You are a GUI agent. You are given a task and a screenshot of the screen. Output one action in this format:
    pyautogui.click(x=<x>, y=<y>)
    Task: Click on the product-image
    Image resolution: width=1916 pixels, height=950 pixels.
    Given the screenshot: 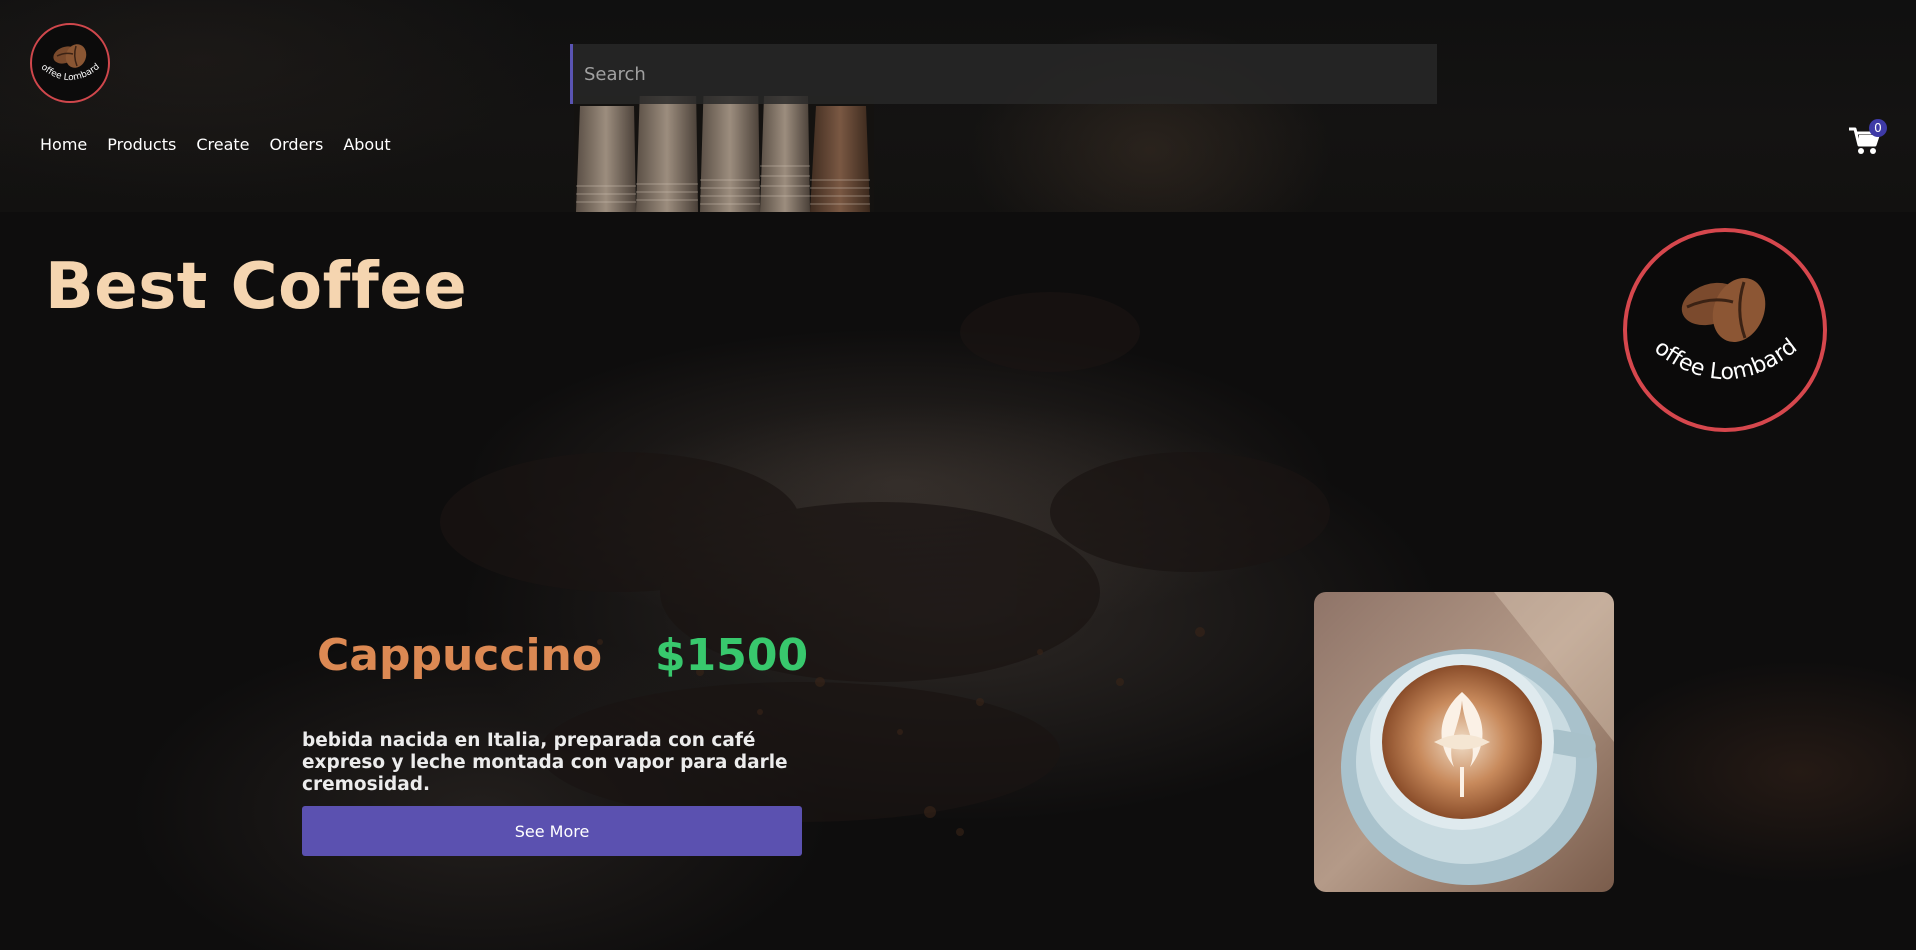 What is the action you would take?
    pyautogui.click(x=1464, y=742)
    